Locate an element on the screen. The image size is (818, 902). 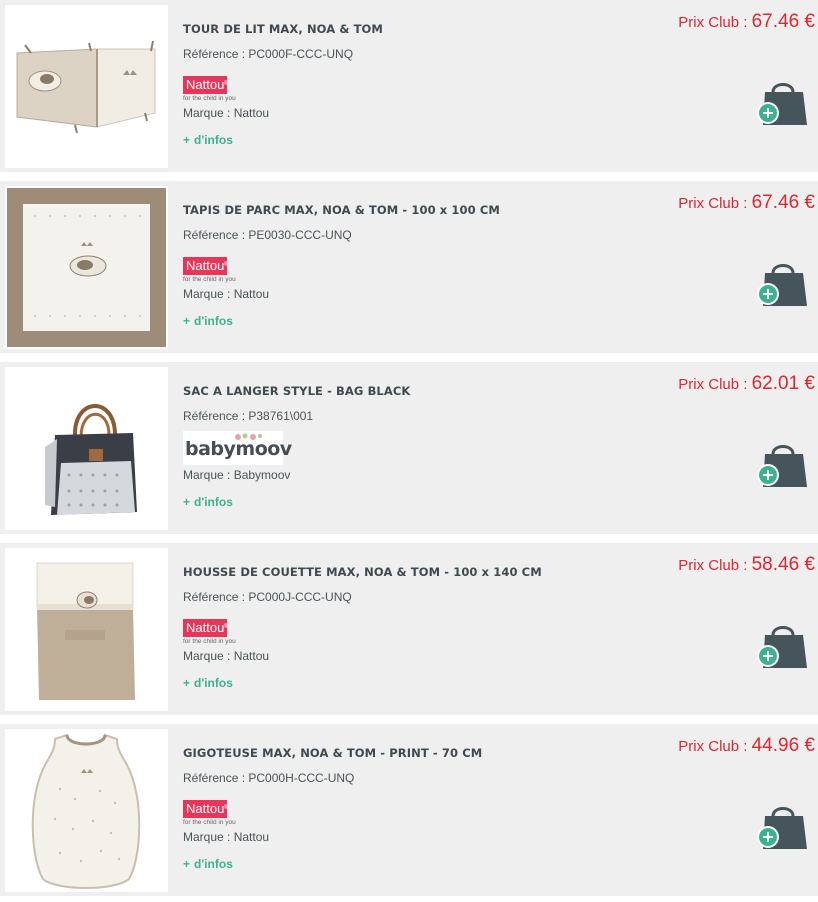
price-value: 62.01 € is located at coordinates (783, 383).